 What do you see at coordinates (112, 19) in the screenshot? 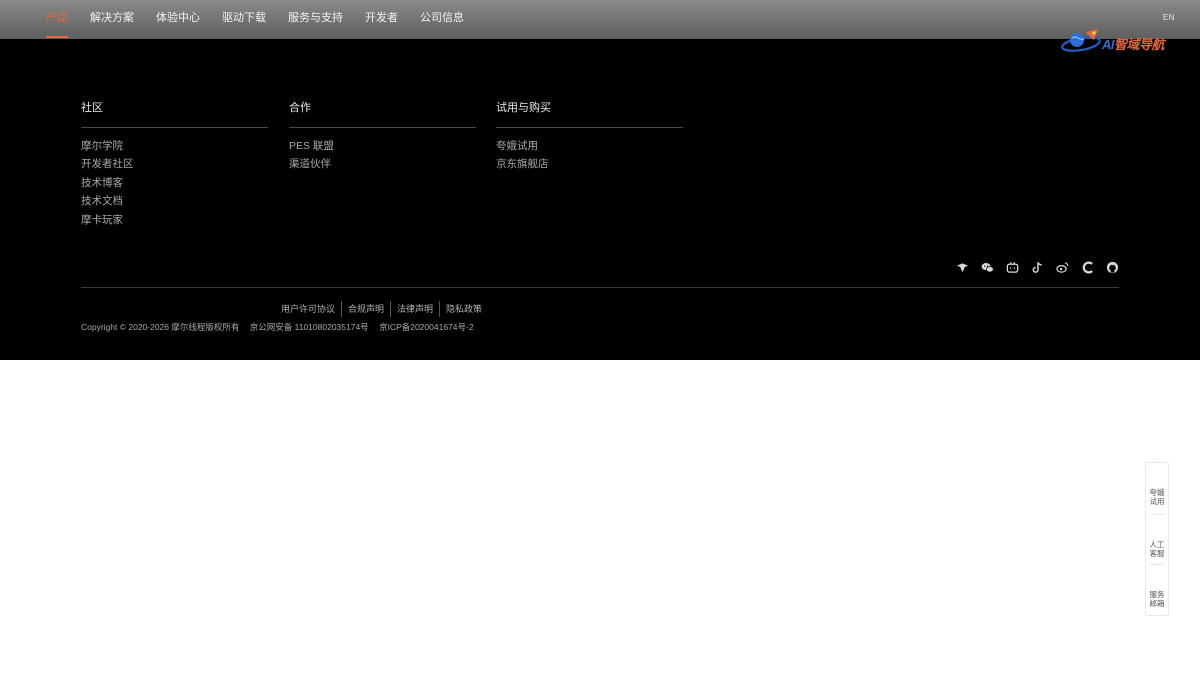
I see `nav-item-solutions: 解决方案` at bounding box center [112, 19].